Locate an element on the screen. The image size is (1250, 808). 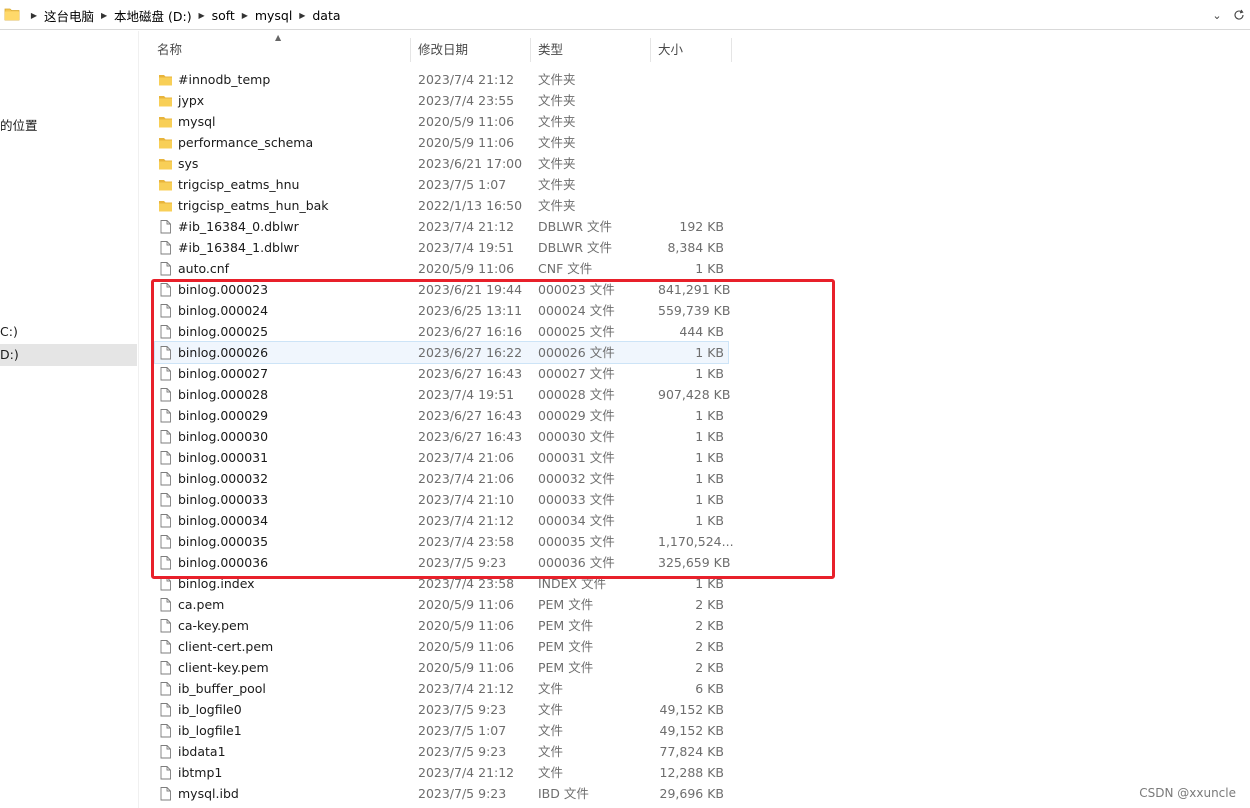
nav-item-recent-locations: 的位置 is located at coordinates (68, 126).